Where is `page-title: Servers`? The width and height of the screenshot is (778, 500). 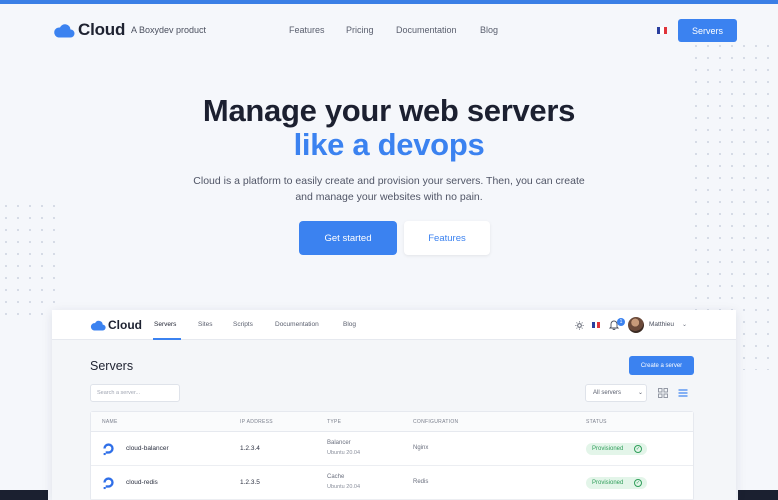 page-title: Servers is located at coordinates (112, 366).